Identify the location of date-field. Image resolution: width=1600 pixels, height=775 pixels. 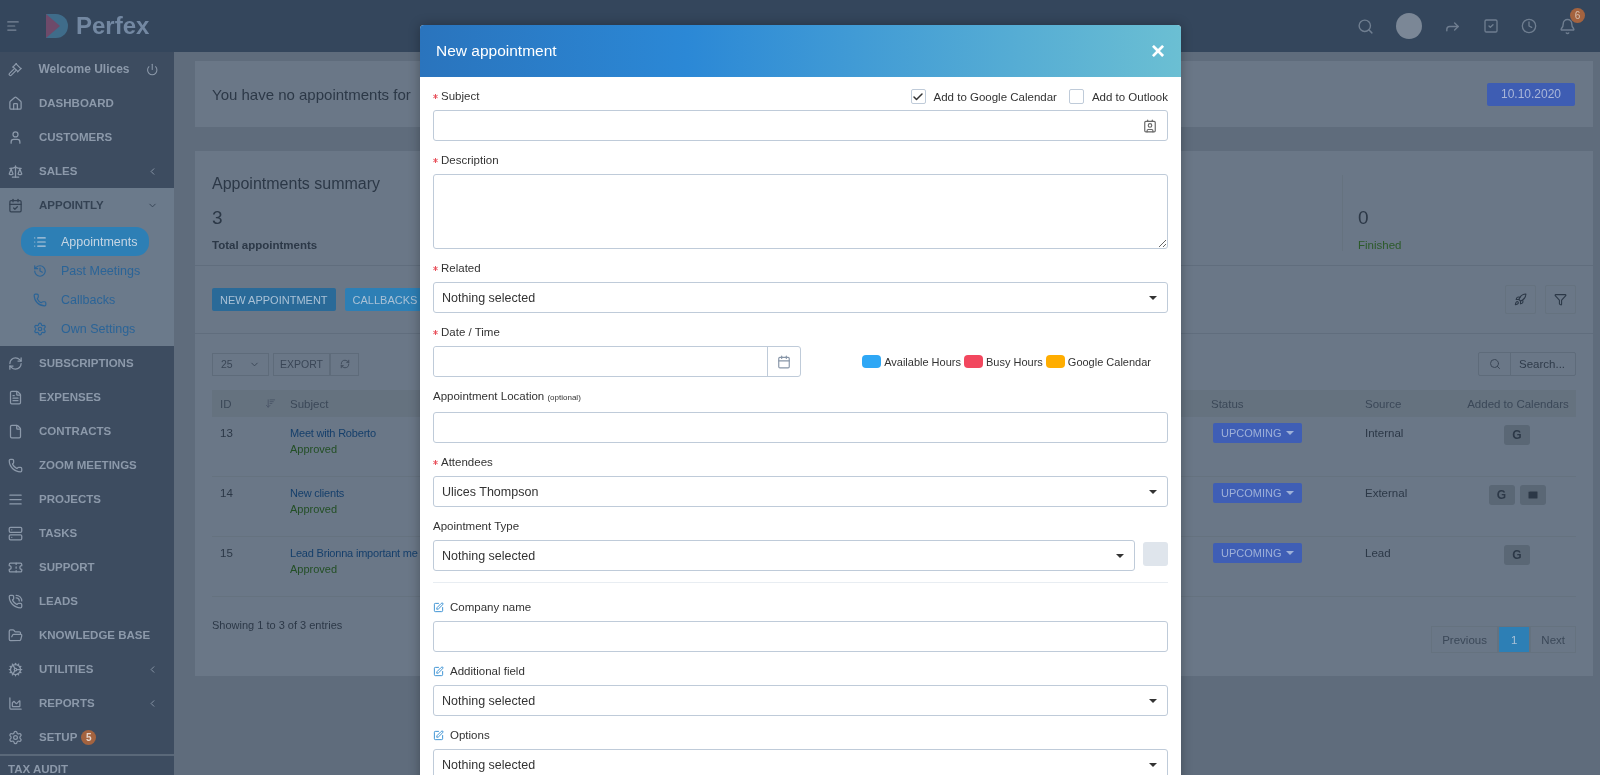
(617, 361).